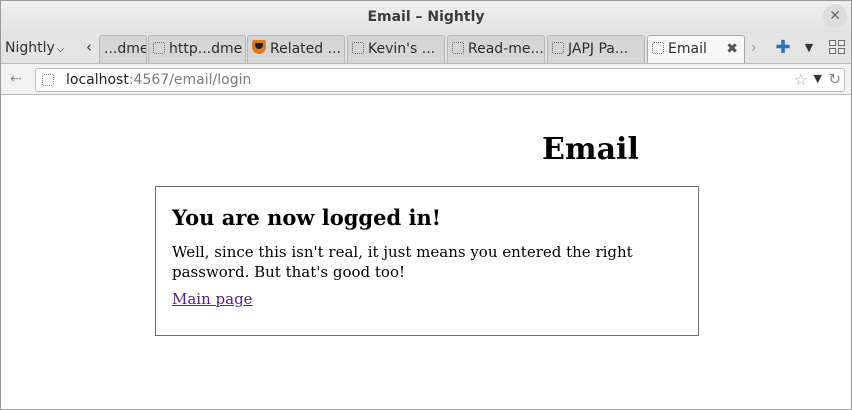  I want to click on window-close-button: ✕, so click(835, 16).